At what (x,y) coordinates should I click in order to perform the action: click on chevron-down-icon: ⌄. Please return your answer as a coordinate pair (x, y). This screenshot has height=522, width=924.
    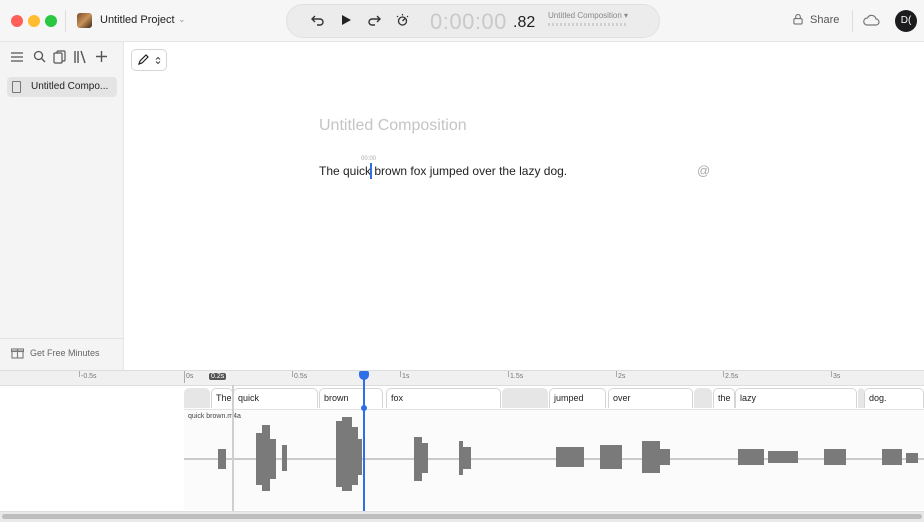
    Looking at the image, I should click on (182, 19).